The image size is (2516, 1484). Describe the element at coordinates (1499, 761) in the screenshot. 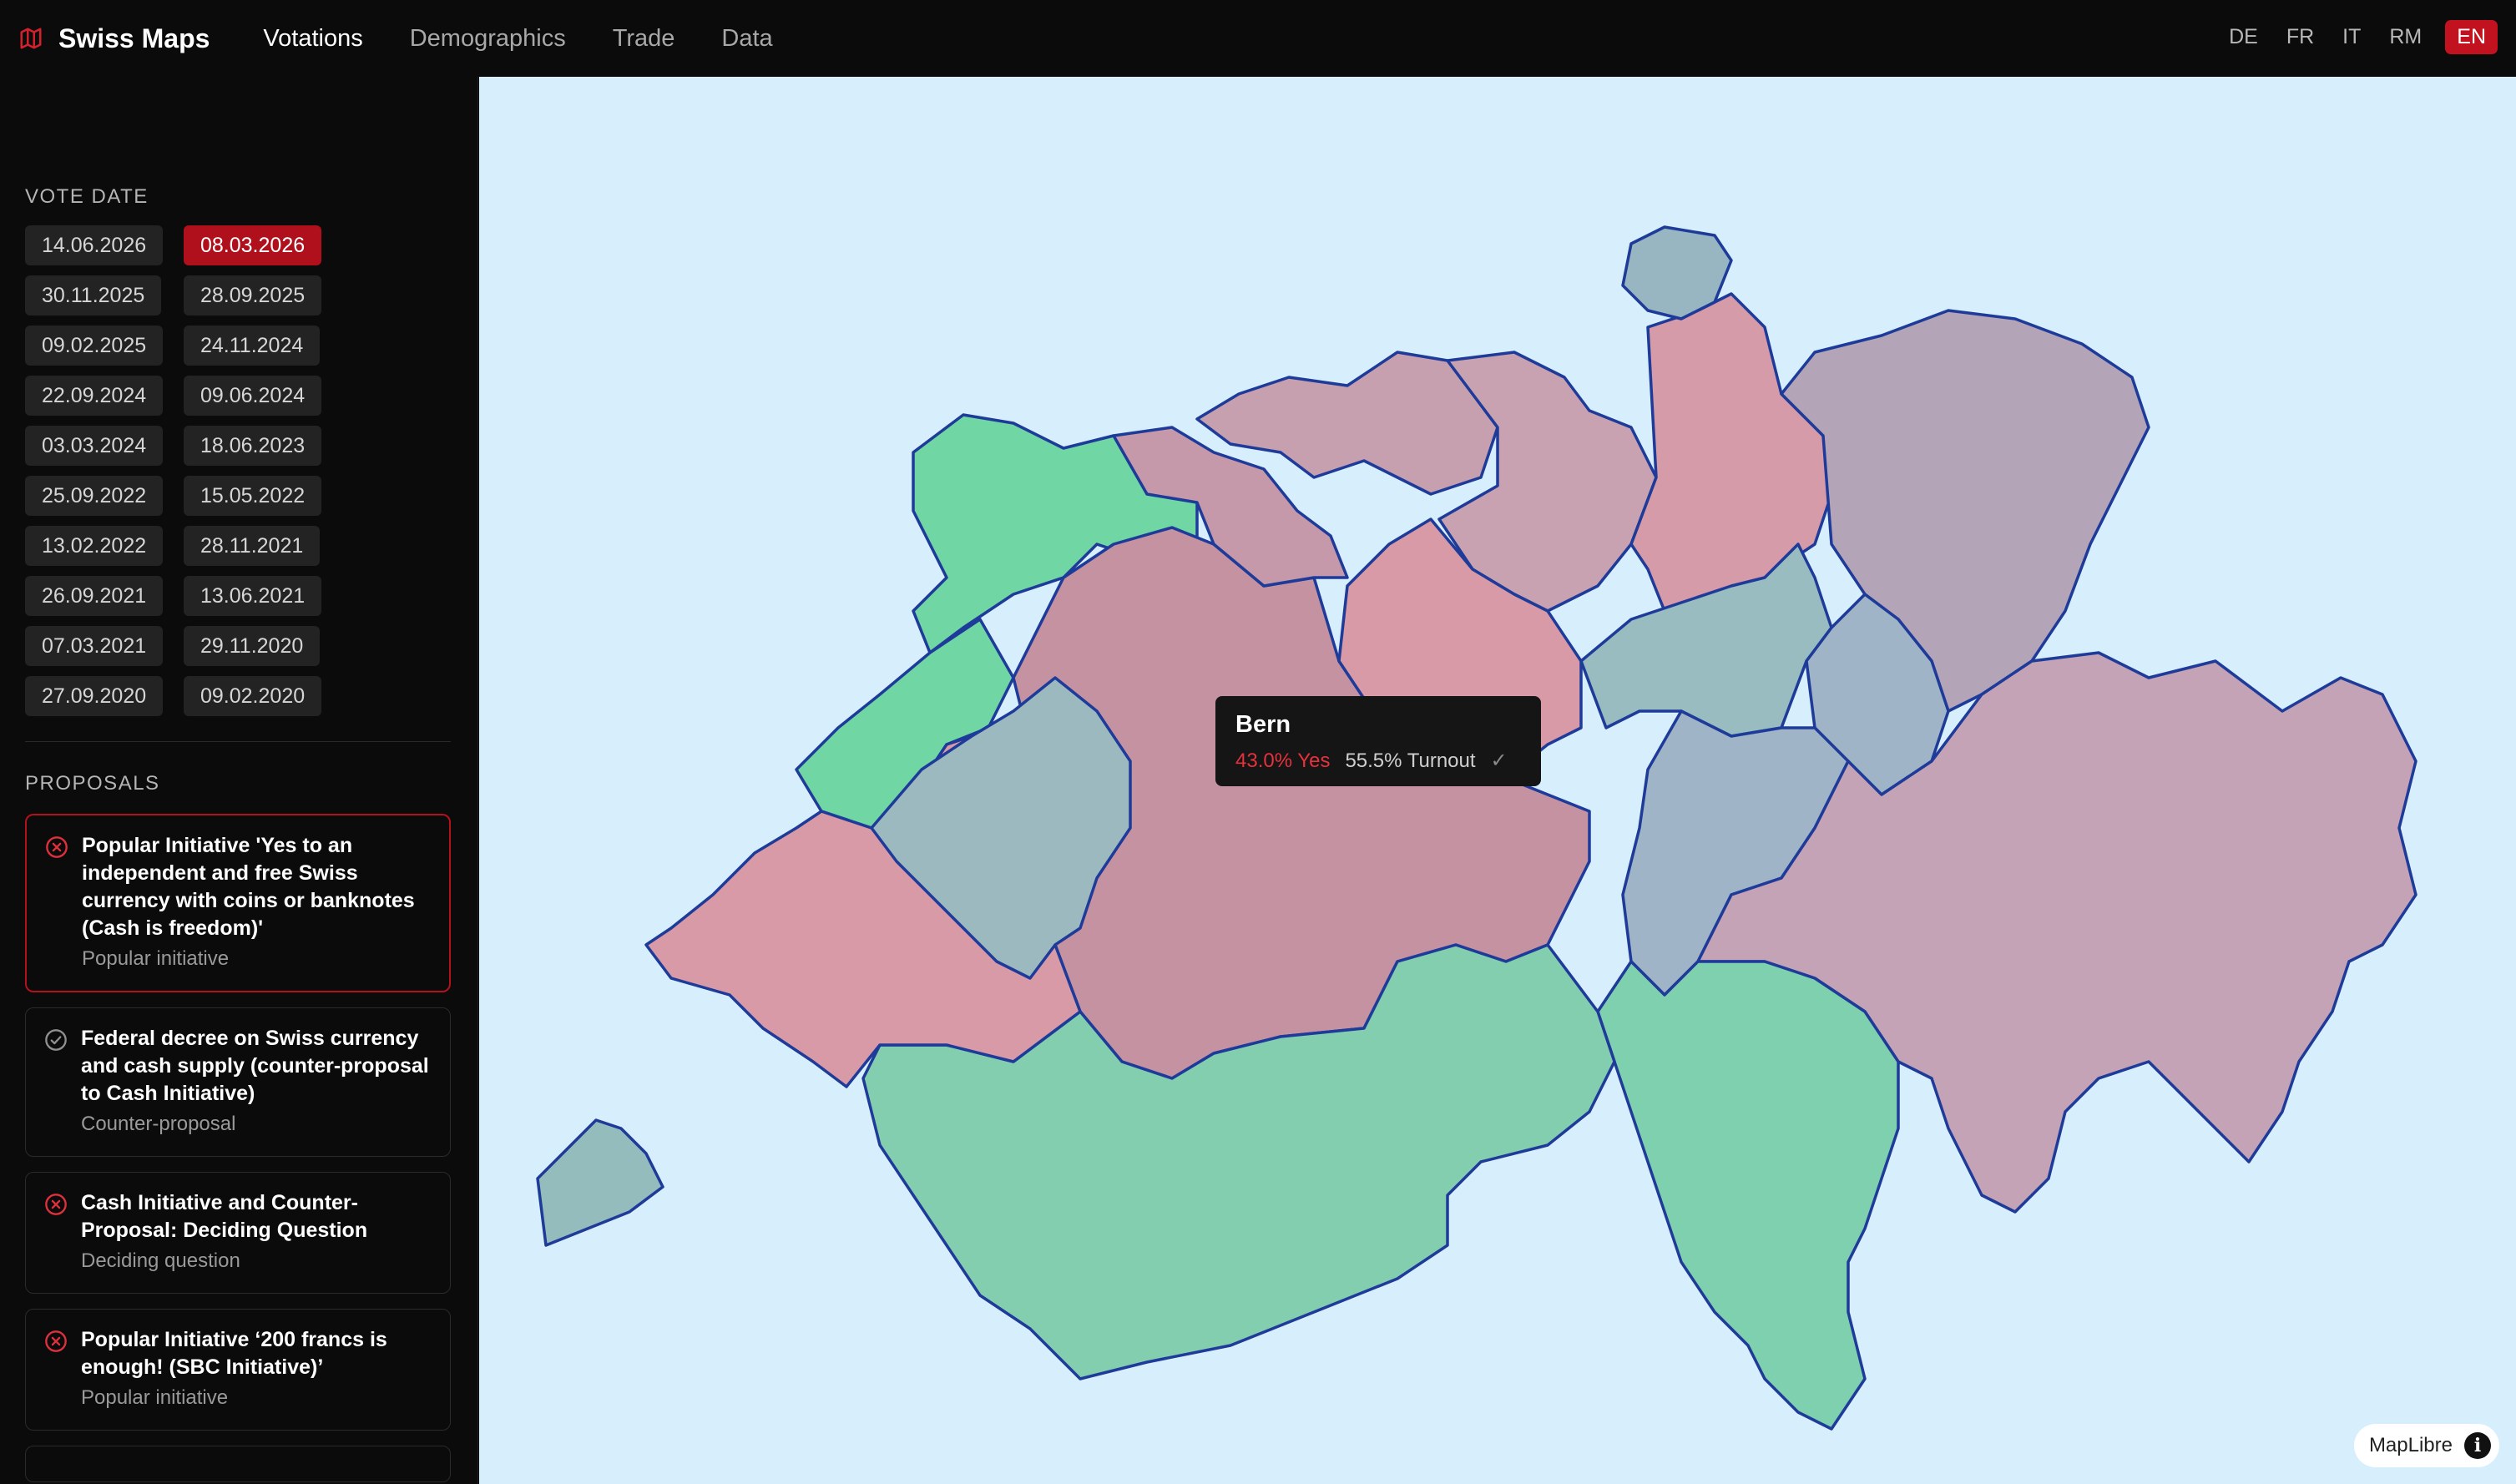

I see `check-icon: ✓` at that location.